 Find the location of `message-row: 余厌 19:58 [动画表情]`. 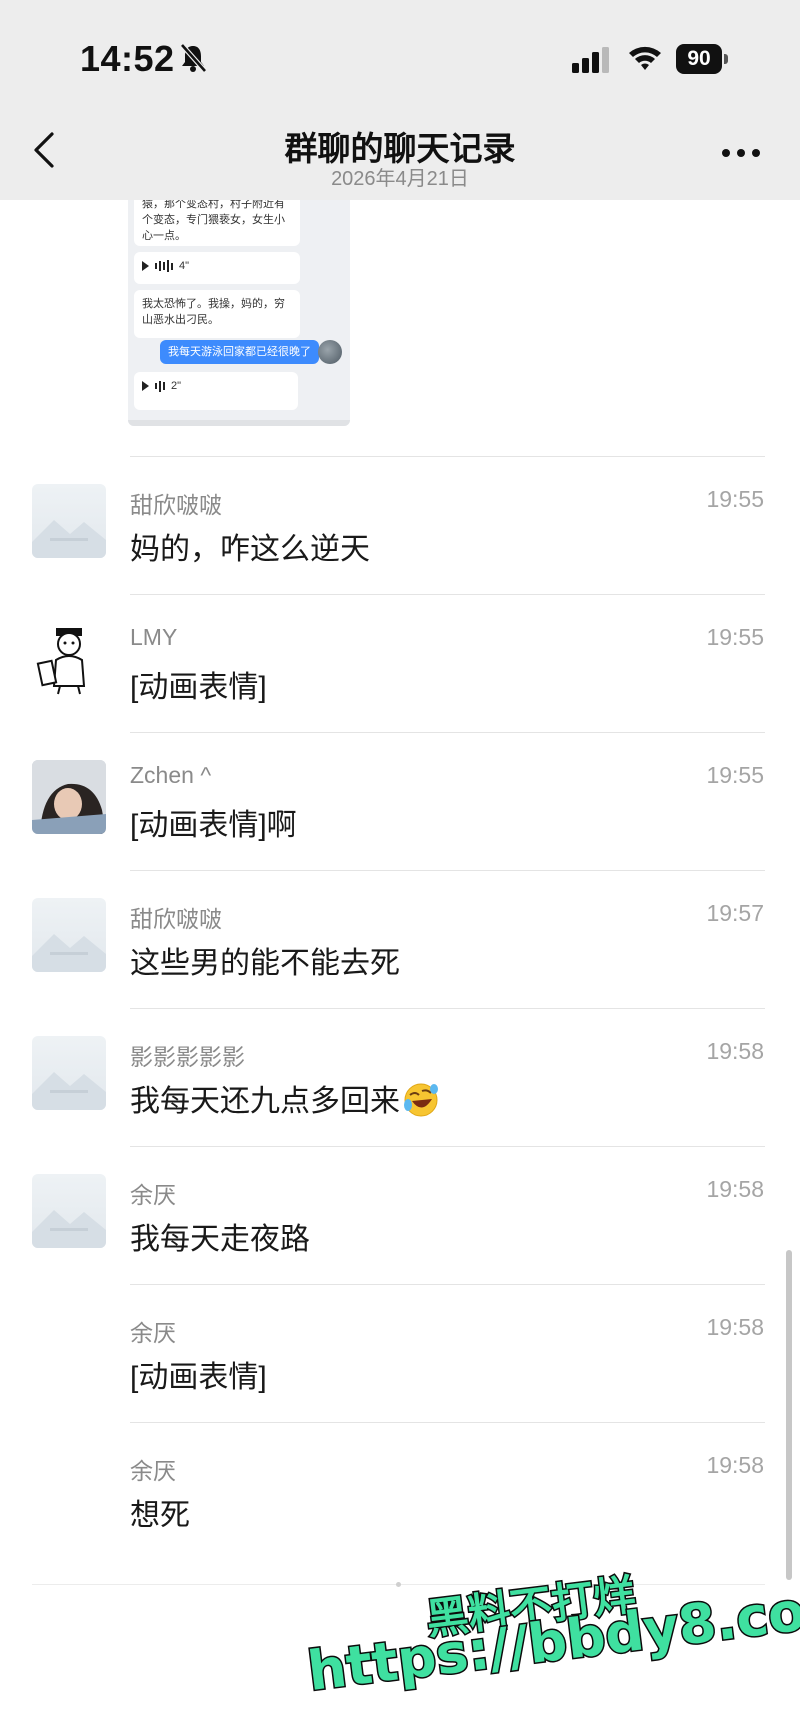

message-row: 余厌 19:58 [动画表情] is located at coordinates (400, 1355).